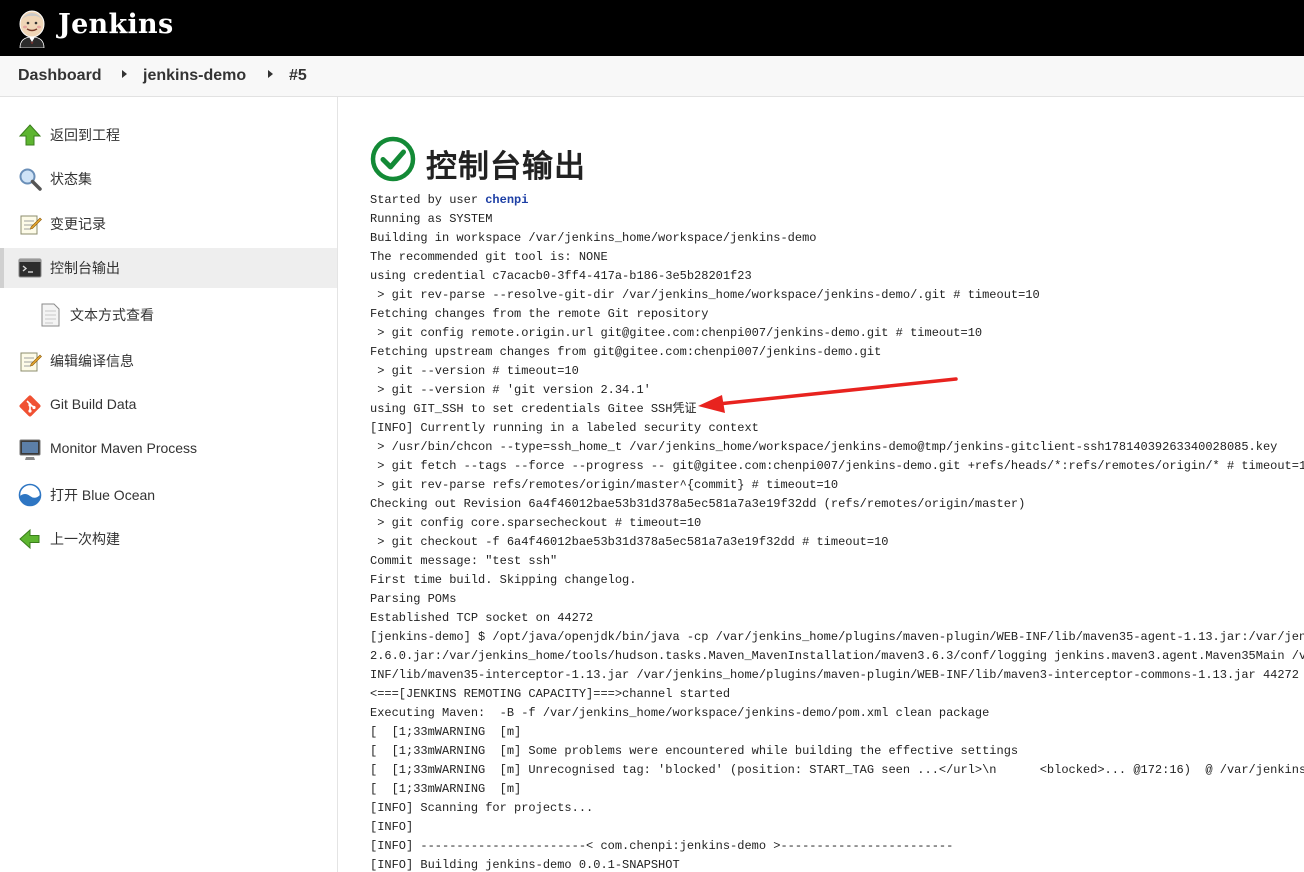  Describe the element at coordinates (652, 76) in the screenshot. I see `breadcrumb: Dashboard jenkins-demo #5` at that location.